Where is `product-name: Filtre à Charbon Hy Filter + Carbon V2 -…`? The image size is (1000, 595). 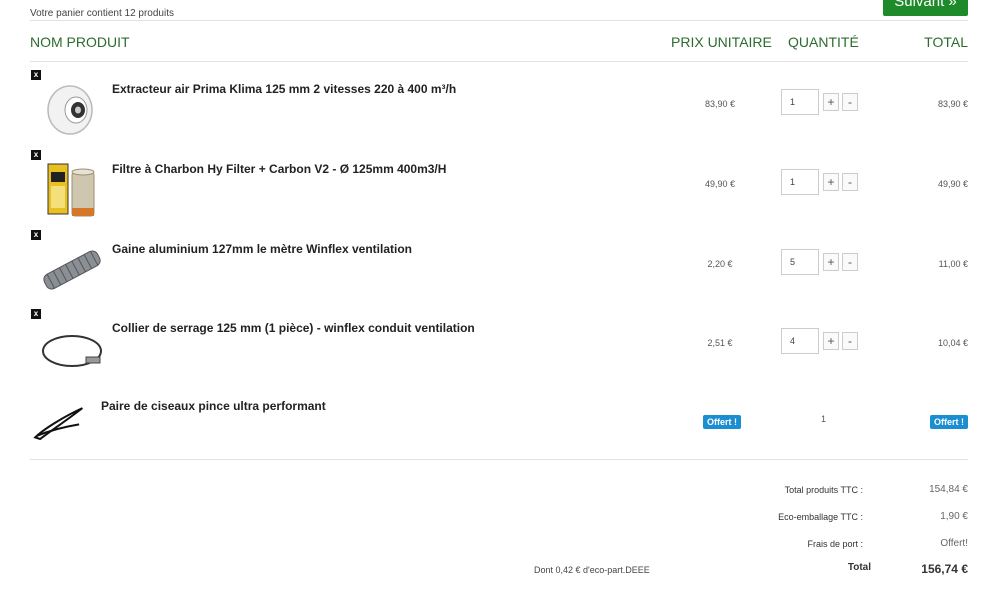
product-name: Filtre à Charbon Hy Filter + Carbon V2 -… is located at coordinates (279, 169).